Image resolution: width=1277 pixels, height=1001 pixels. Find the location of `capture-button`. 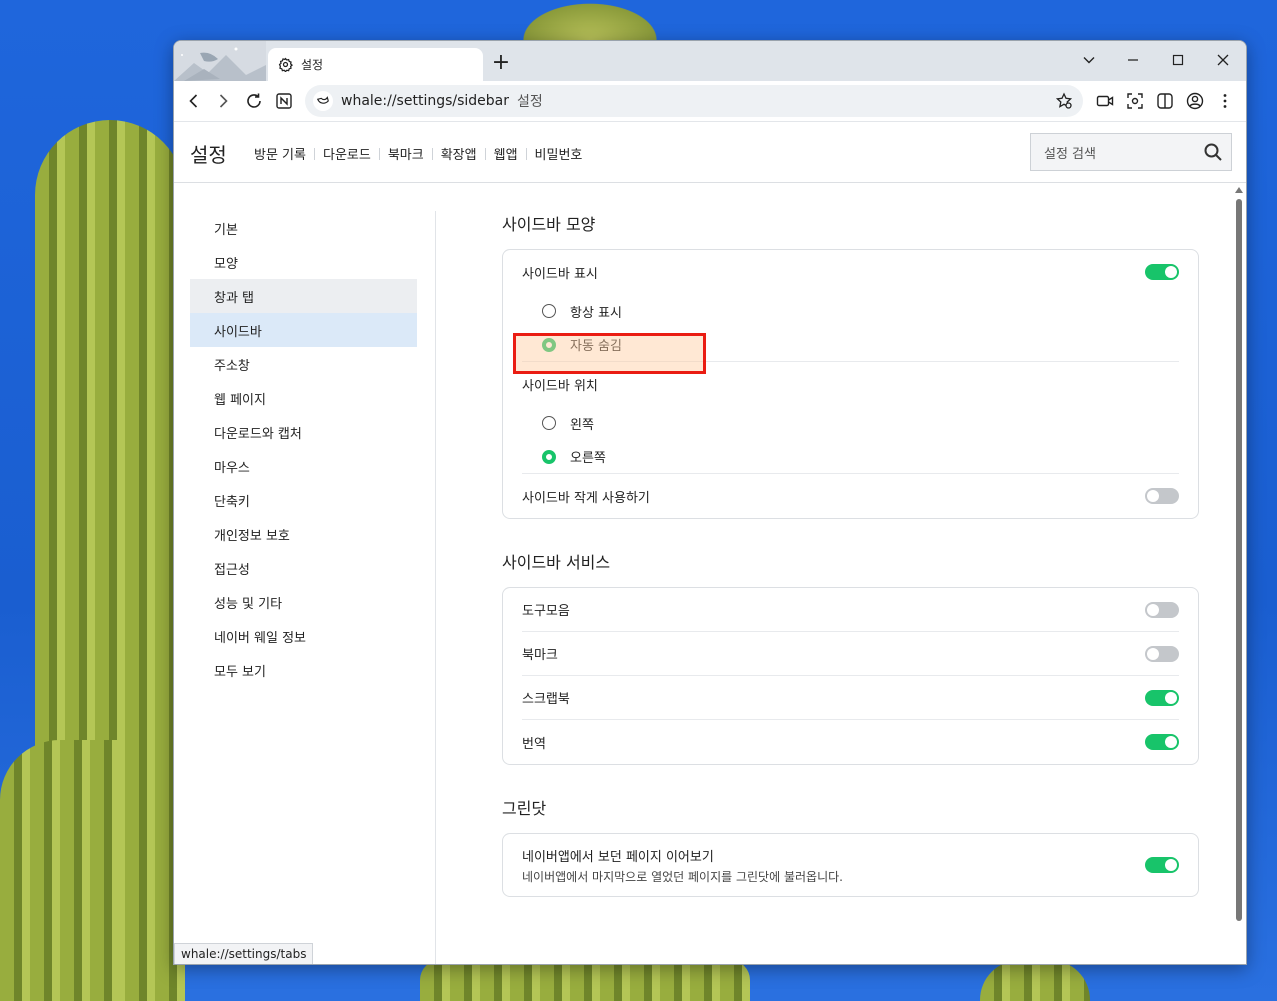

capture-button is located at coordinates (1135, 101).